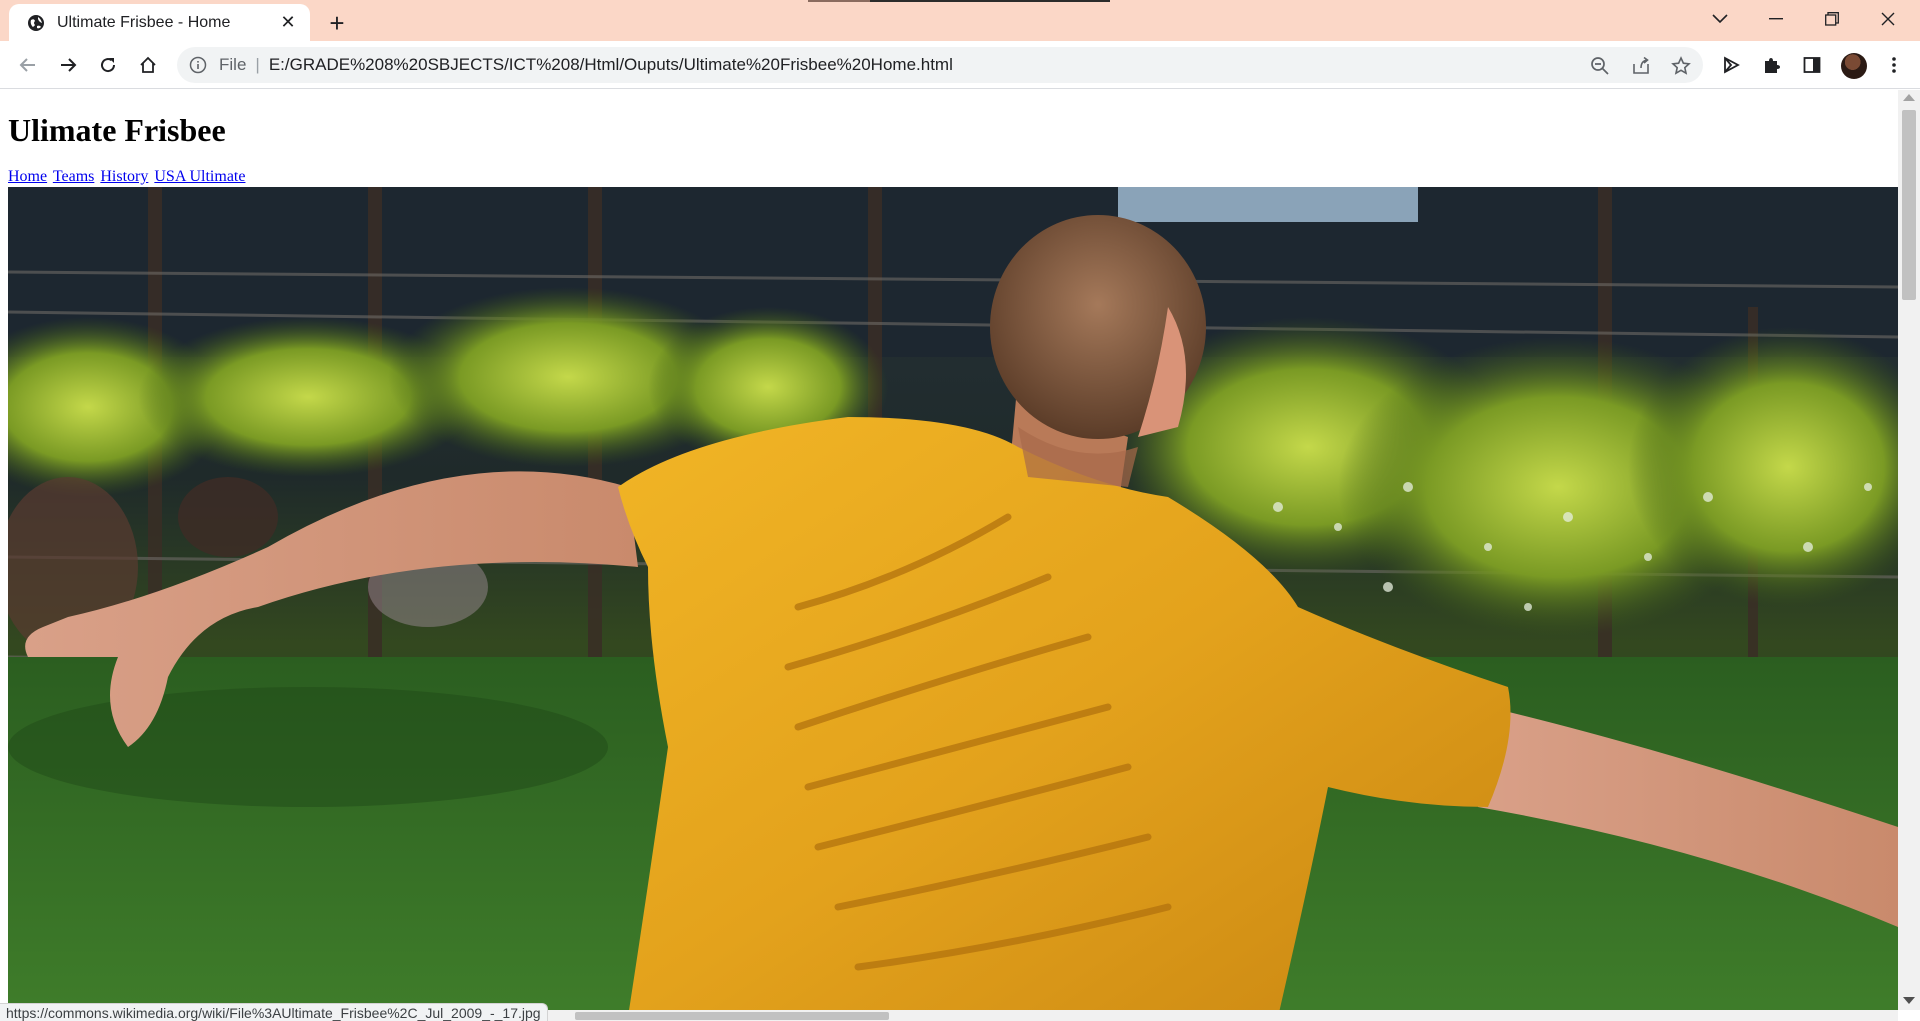  What do you see at coordinates (1832, 19) in the screenshot?
I see `restore-icon` at bounding box center [1832, 19].